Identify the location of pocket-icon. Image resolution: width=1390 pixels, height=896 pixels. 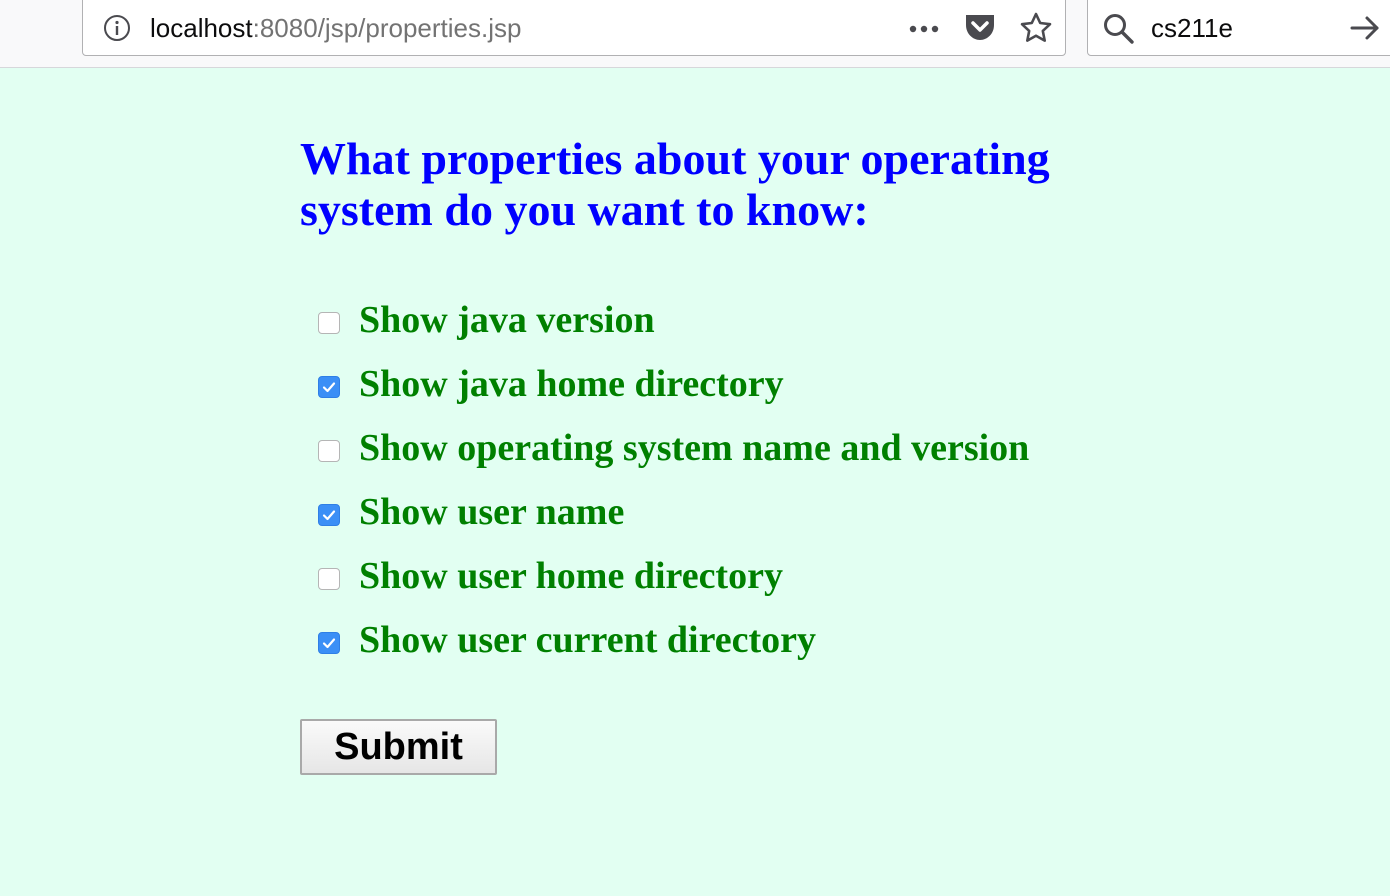
(980, 27).